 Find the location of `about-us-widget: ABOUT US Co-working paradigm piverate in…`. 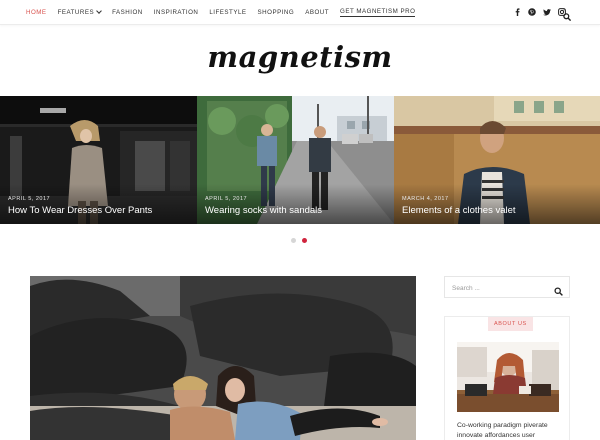

about-us-widget: ABOUT US Co-working paradigm piverate in… is located at coordinates (507, 378).